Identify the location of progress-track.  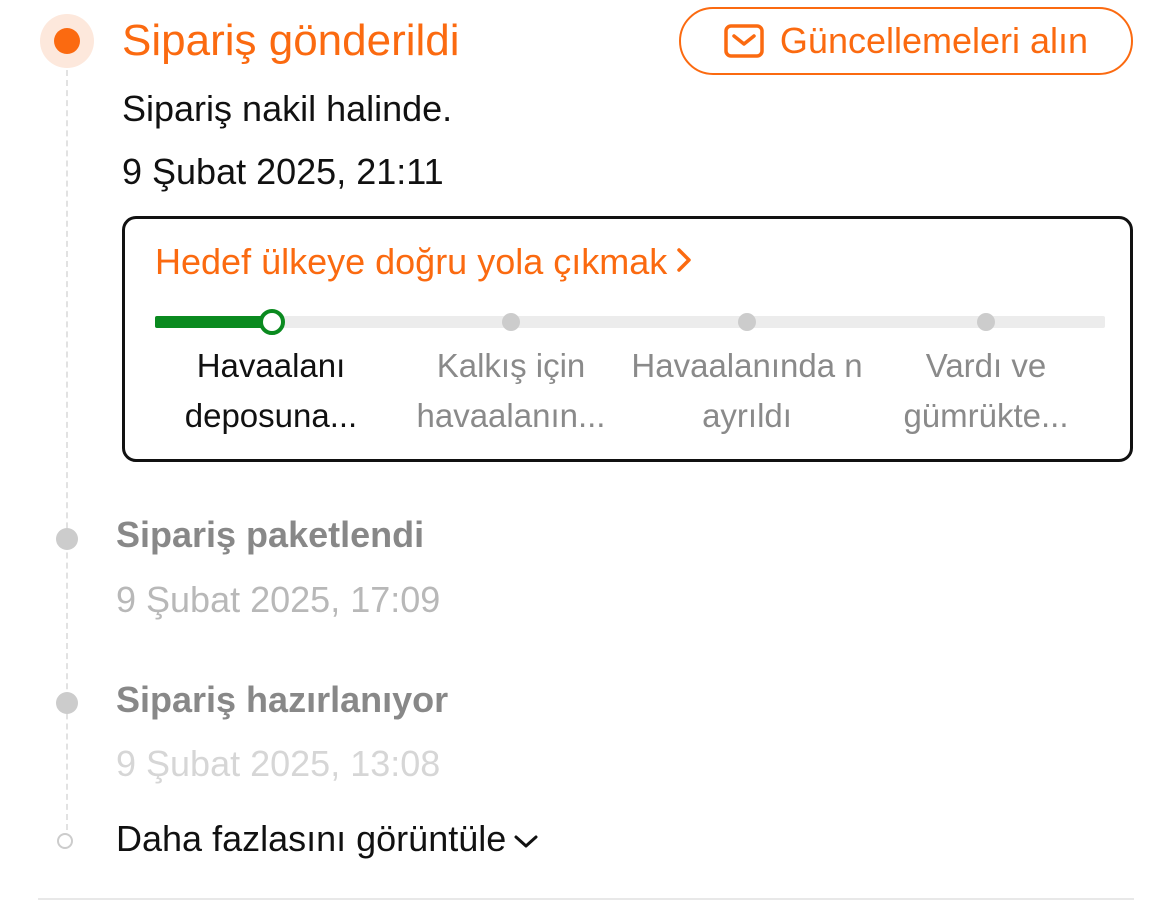
(630, 322).